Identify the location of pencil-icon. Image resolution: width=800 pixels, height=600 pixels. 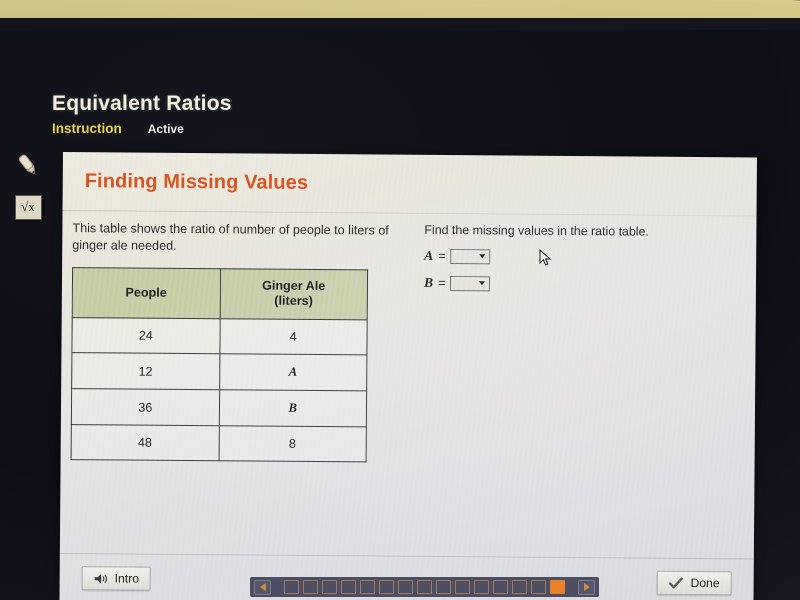
(27, 164).